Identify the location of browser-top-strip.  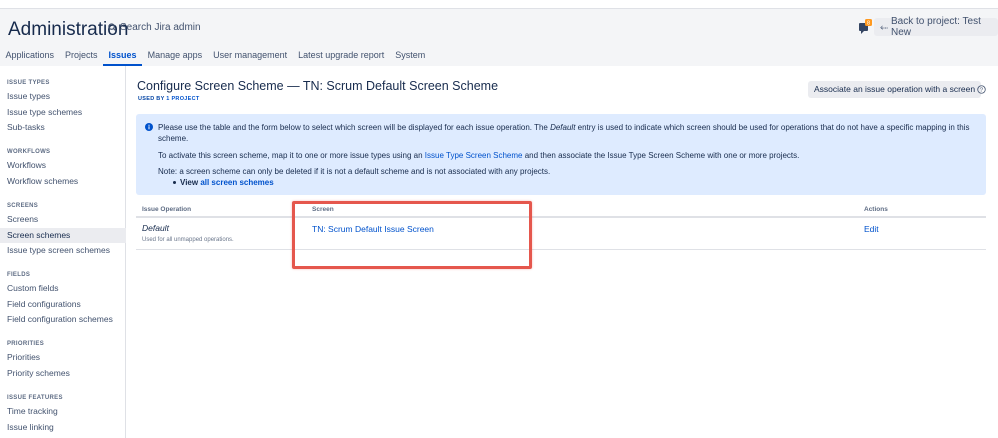
(499, 4).